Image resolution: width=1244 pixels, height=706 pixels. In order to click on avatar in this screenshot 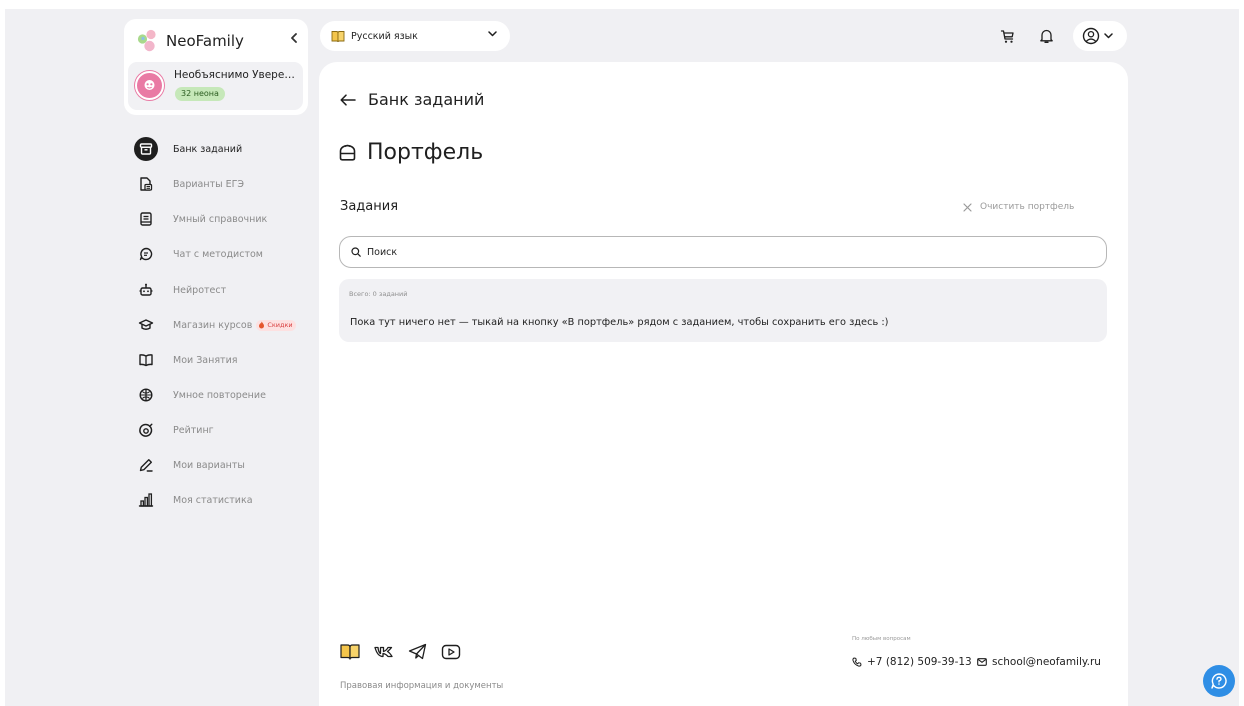, I will do `click(149, 85)`.